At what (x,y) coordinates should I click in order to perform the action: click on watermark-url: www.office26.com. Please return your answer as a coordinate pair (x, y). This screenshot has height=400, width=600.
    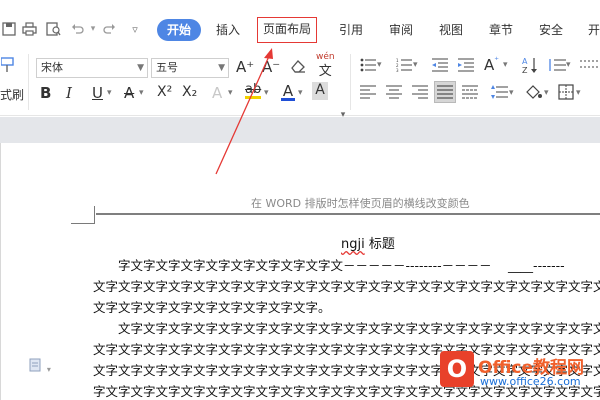
    Looking at the image, I should click on (530, 381).